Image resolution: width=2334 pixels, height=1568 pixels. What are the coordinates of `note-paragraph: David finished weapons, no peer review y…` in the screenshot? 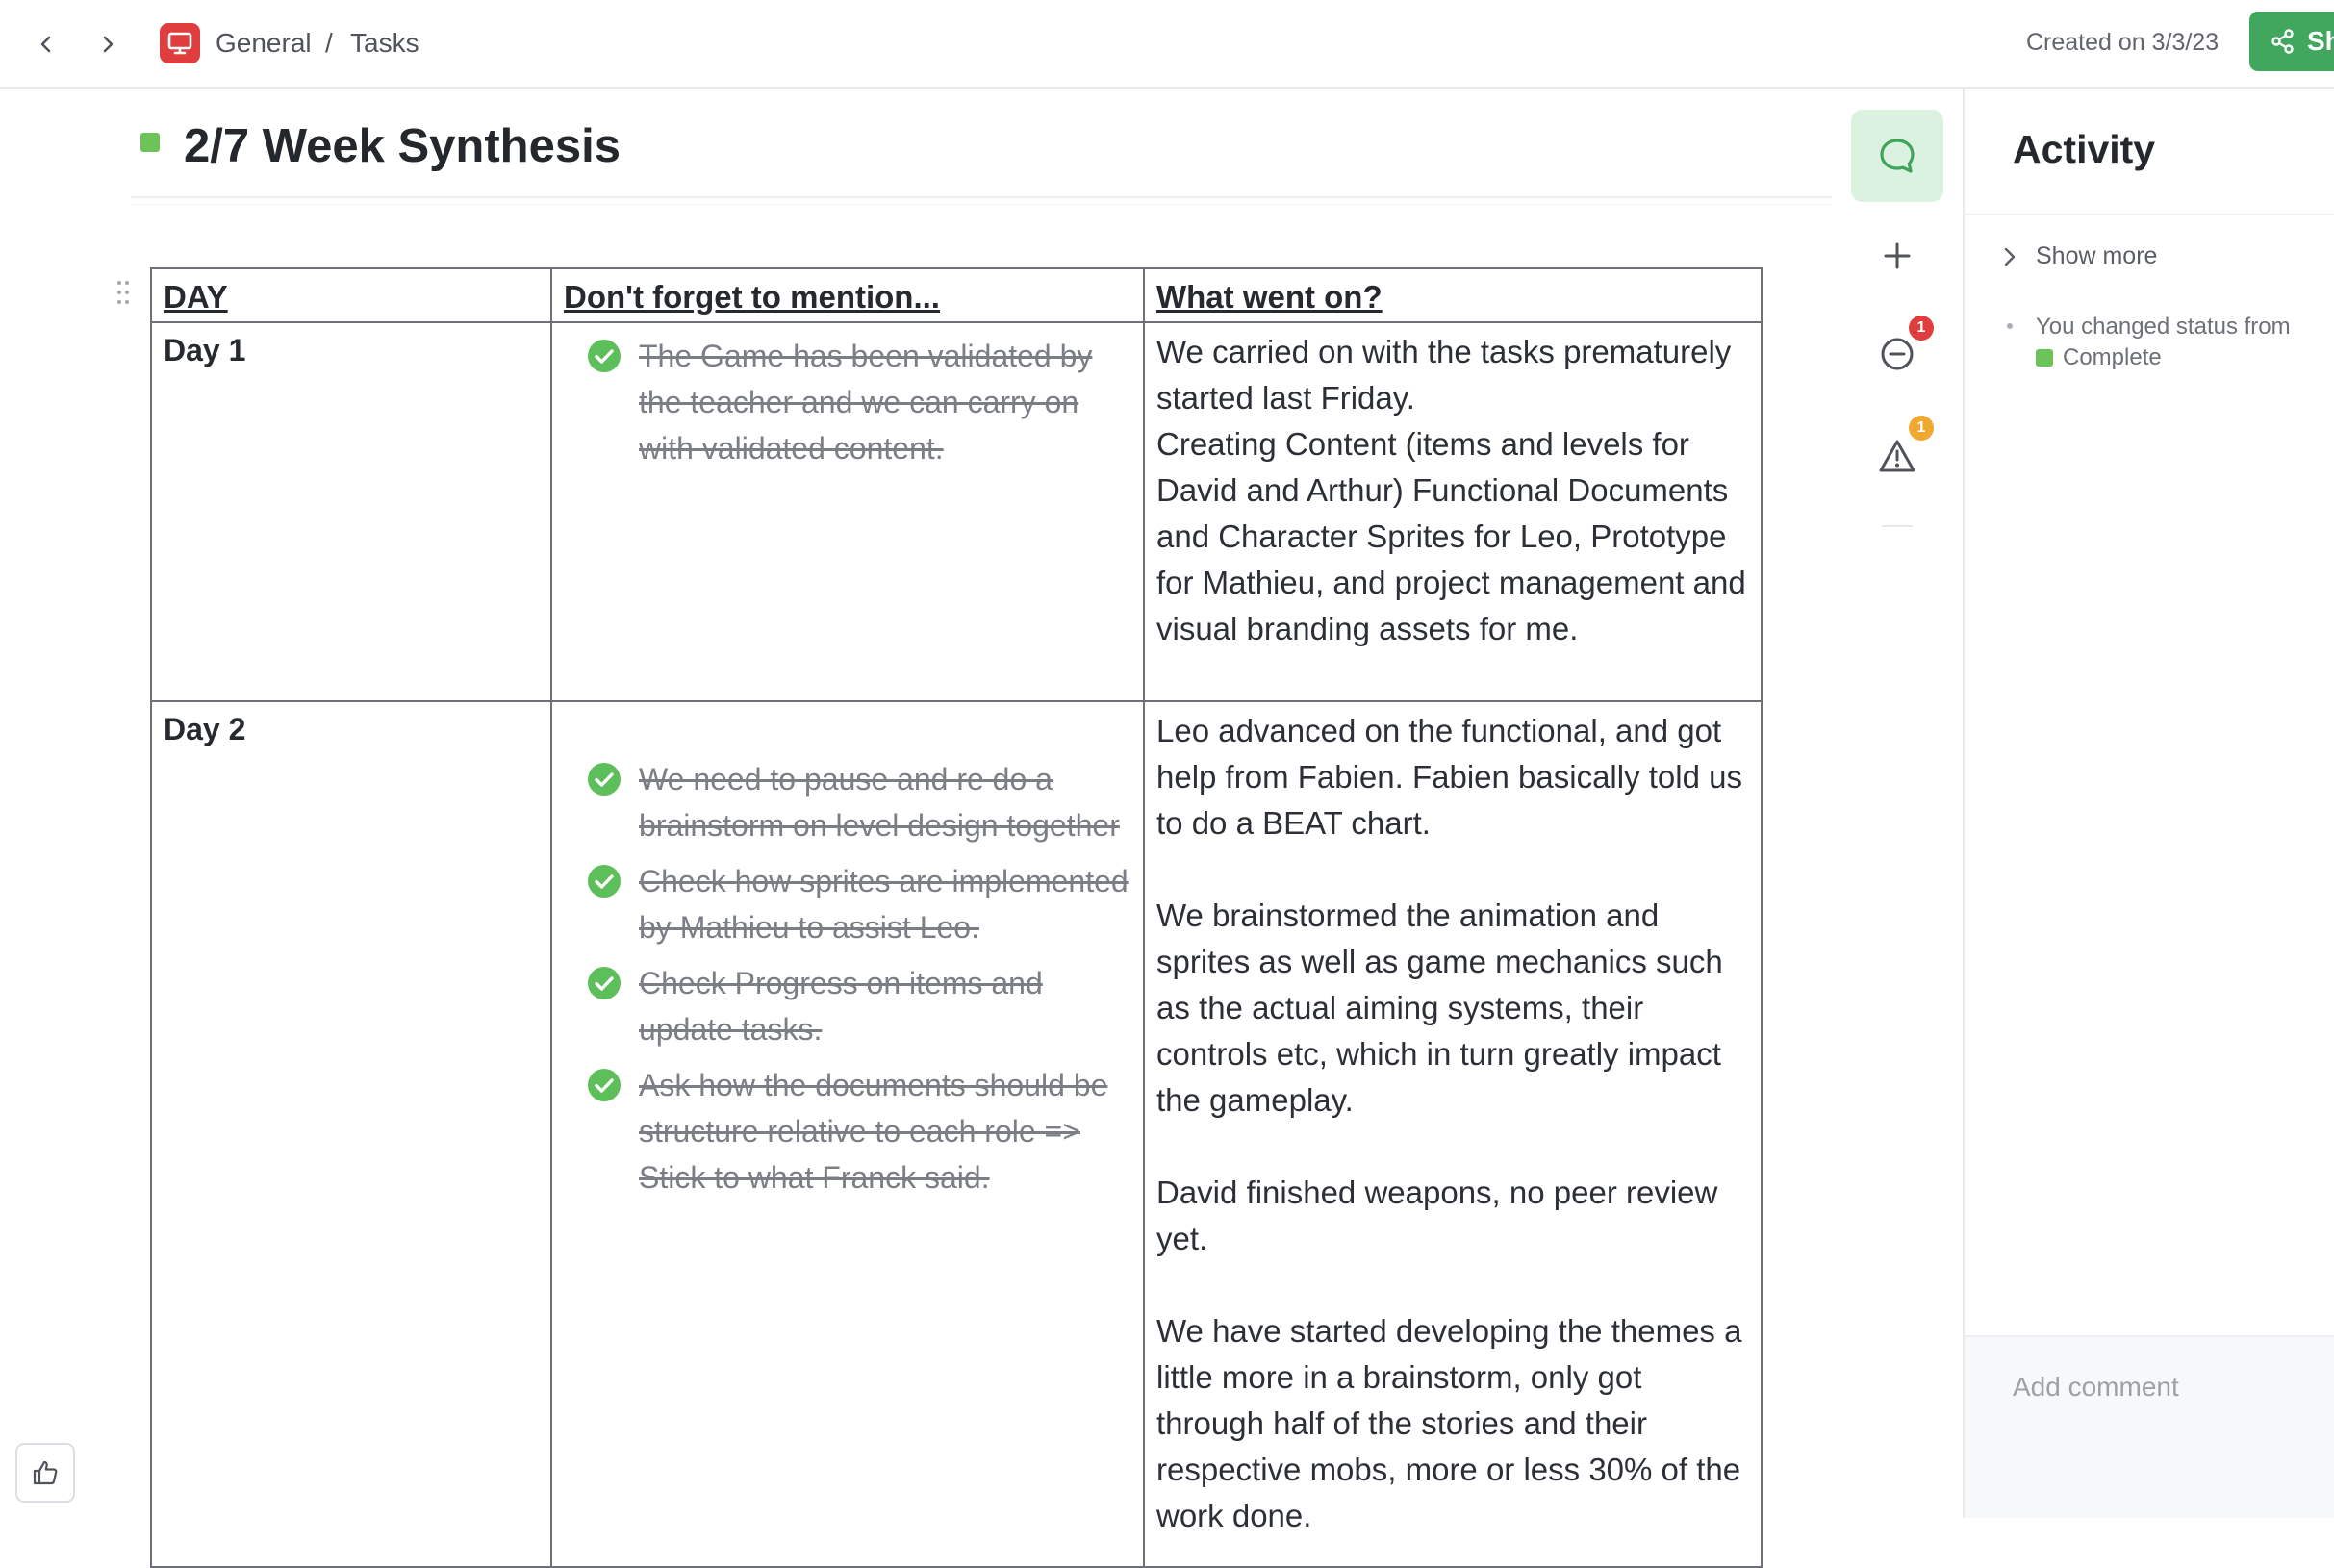 It's located at (1437, 1215).